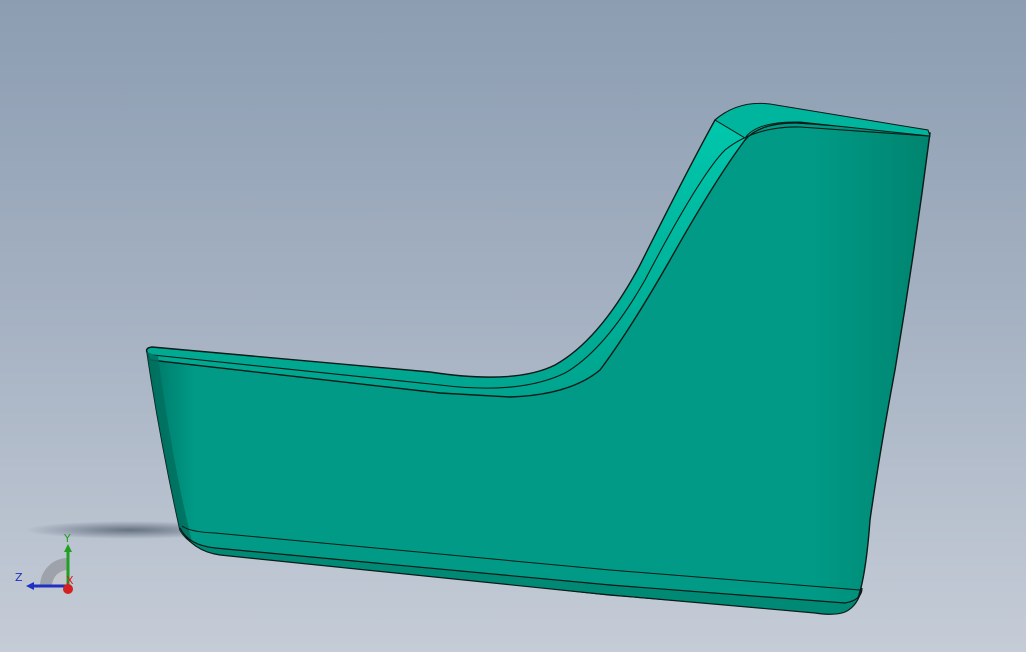 Image resolution: width=1026 pixels, height=652 pixels. I want to click on y-axis-label: Y, so click(67, 538).